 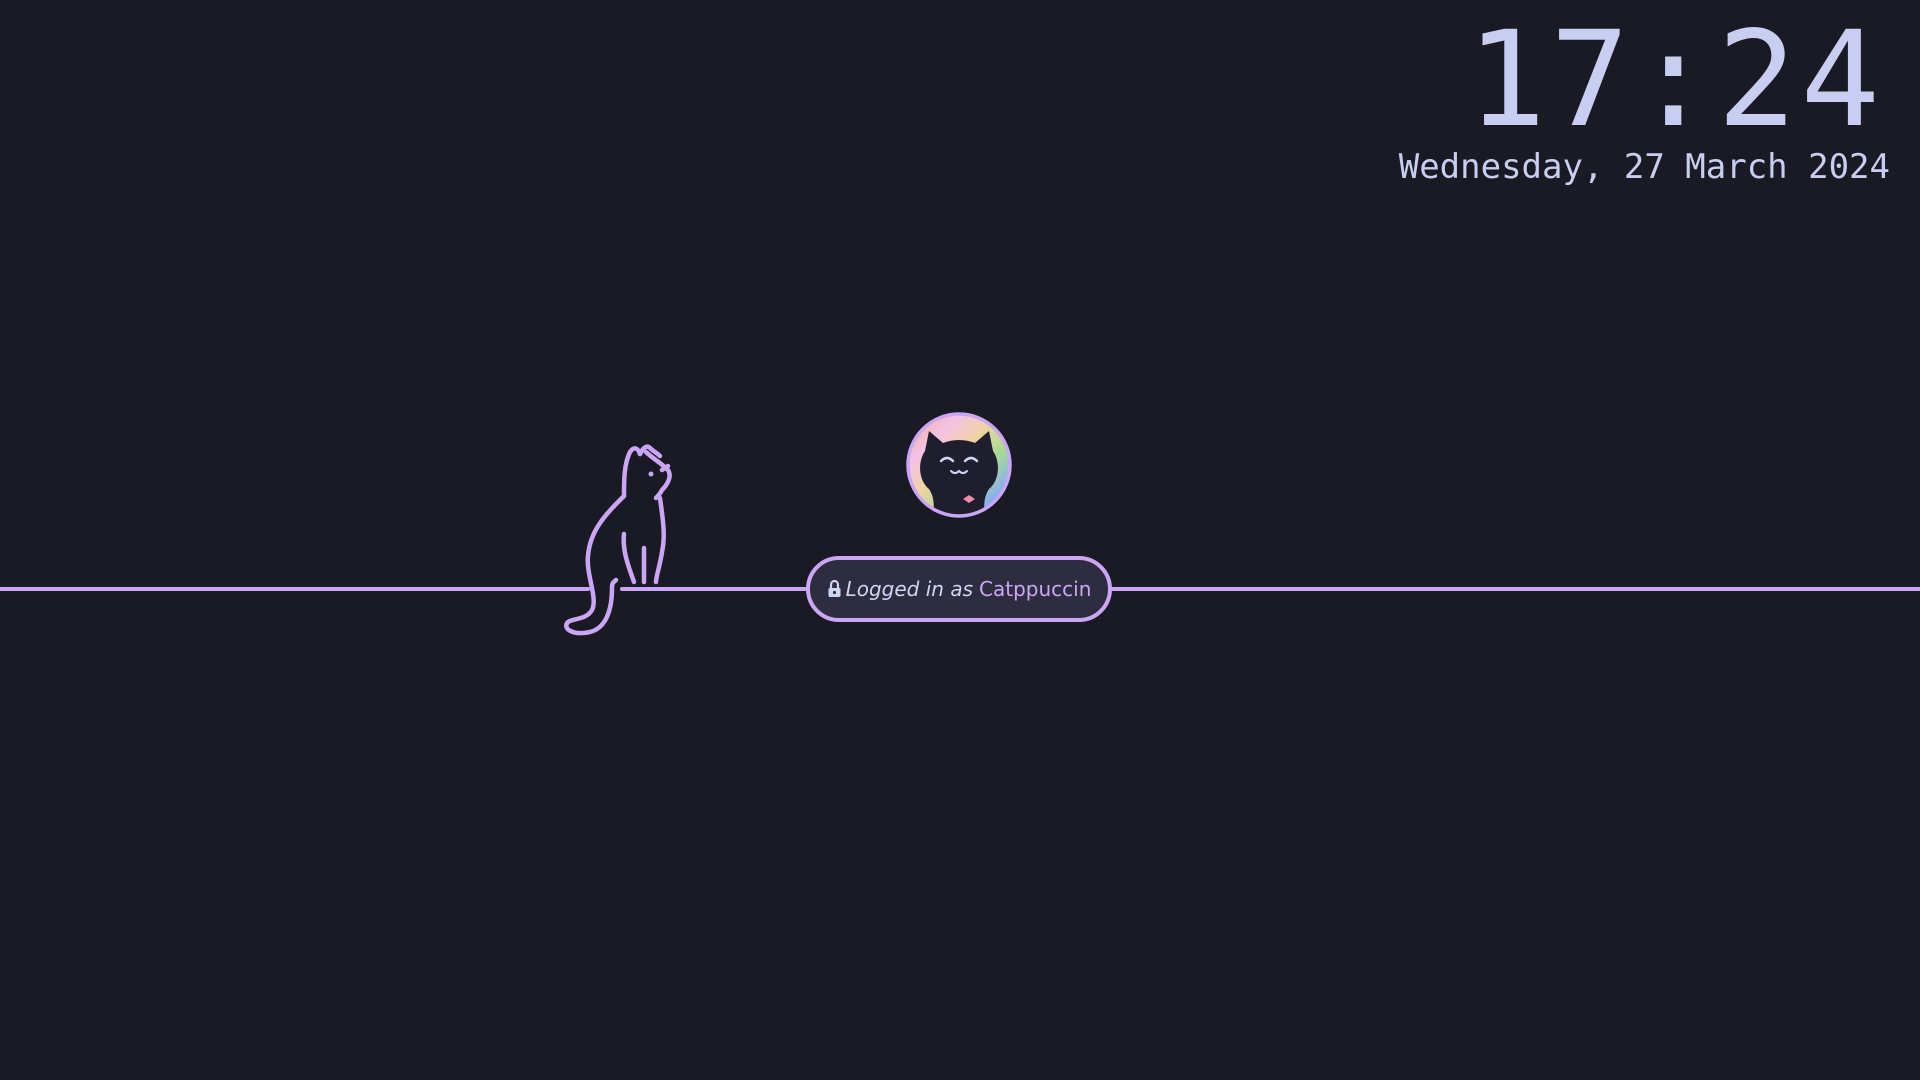 I want to click on cat-avatar-icon, so click(x=959, y=465).